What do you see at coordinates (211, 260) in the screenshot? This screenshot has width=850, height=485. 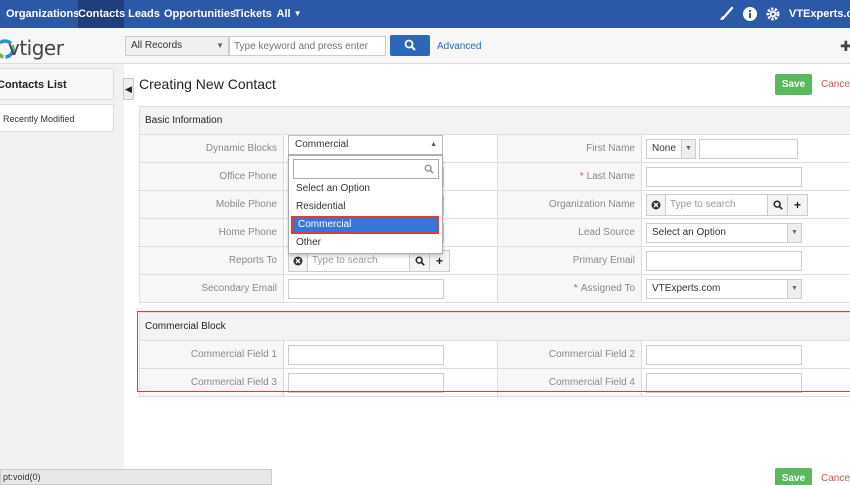 I see `reports-to-label: Reports To` at bounding box center [211, 260].